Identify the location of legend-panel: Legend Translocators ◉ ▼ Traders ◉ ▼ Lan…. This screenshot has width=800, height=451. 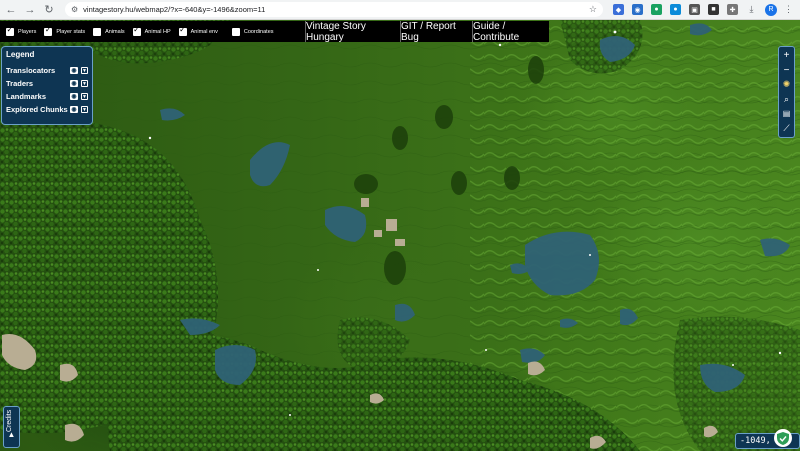
(47, 85).